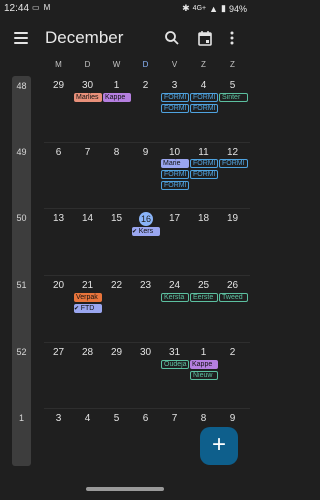  What do you see at coordinates (199, 8) in the screenshot?
I see `network-label: 4G+` at bounding box center [199, 8].